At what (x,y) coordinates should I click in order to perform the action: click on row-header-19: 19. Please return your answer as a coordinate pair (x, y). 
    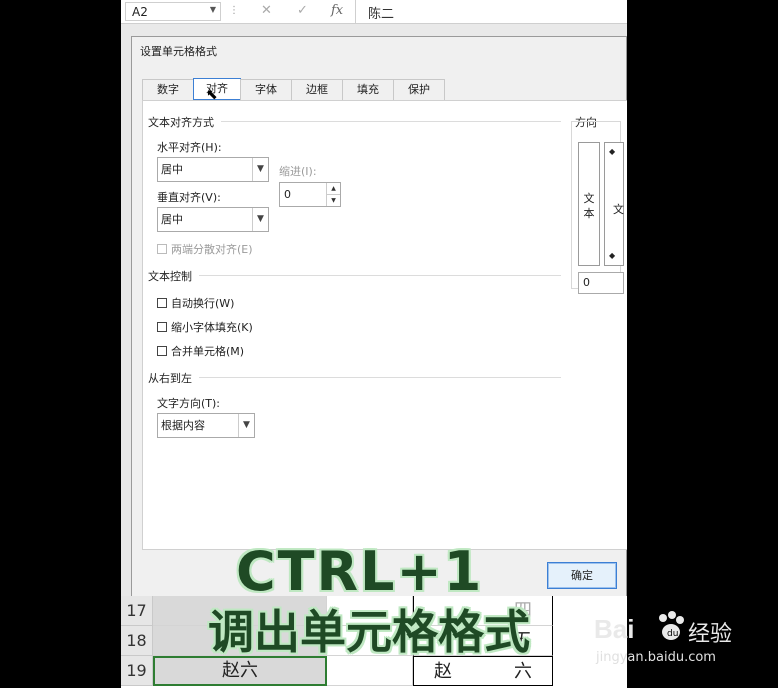
    Looking at the image, I should click on (137, 671).